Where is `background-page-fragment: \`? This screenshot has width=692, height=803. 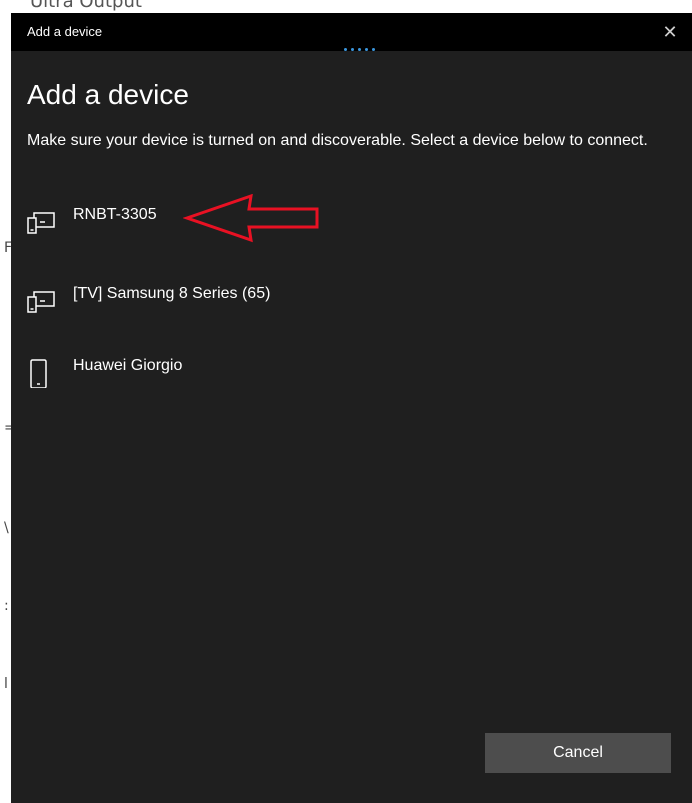 background-page-fragment: \ is located at coordinates (6, 528).